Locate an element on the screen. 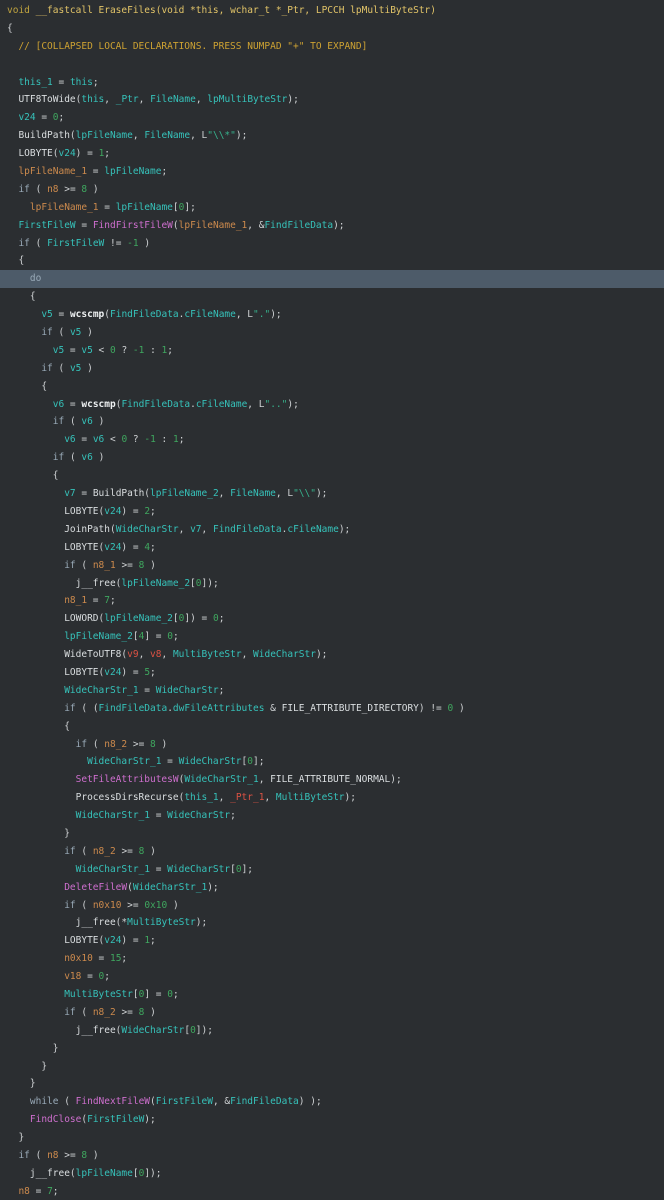  code-token: v24 is located at coordinates (113, 941).